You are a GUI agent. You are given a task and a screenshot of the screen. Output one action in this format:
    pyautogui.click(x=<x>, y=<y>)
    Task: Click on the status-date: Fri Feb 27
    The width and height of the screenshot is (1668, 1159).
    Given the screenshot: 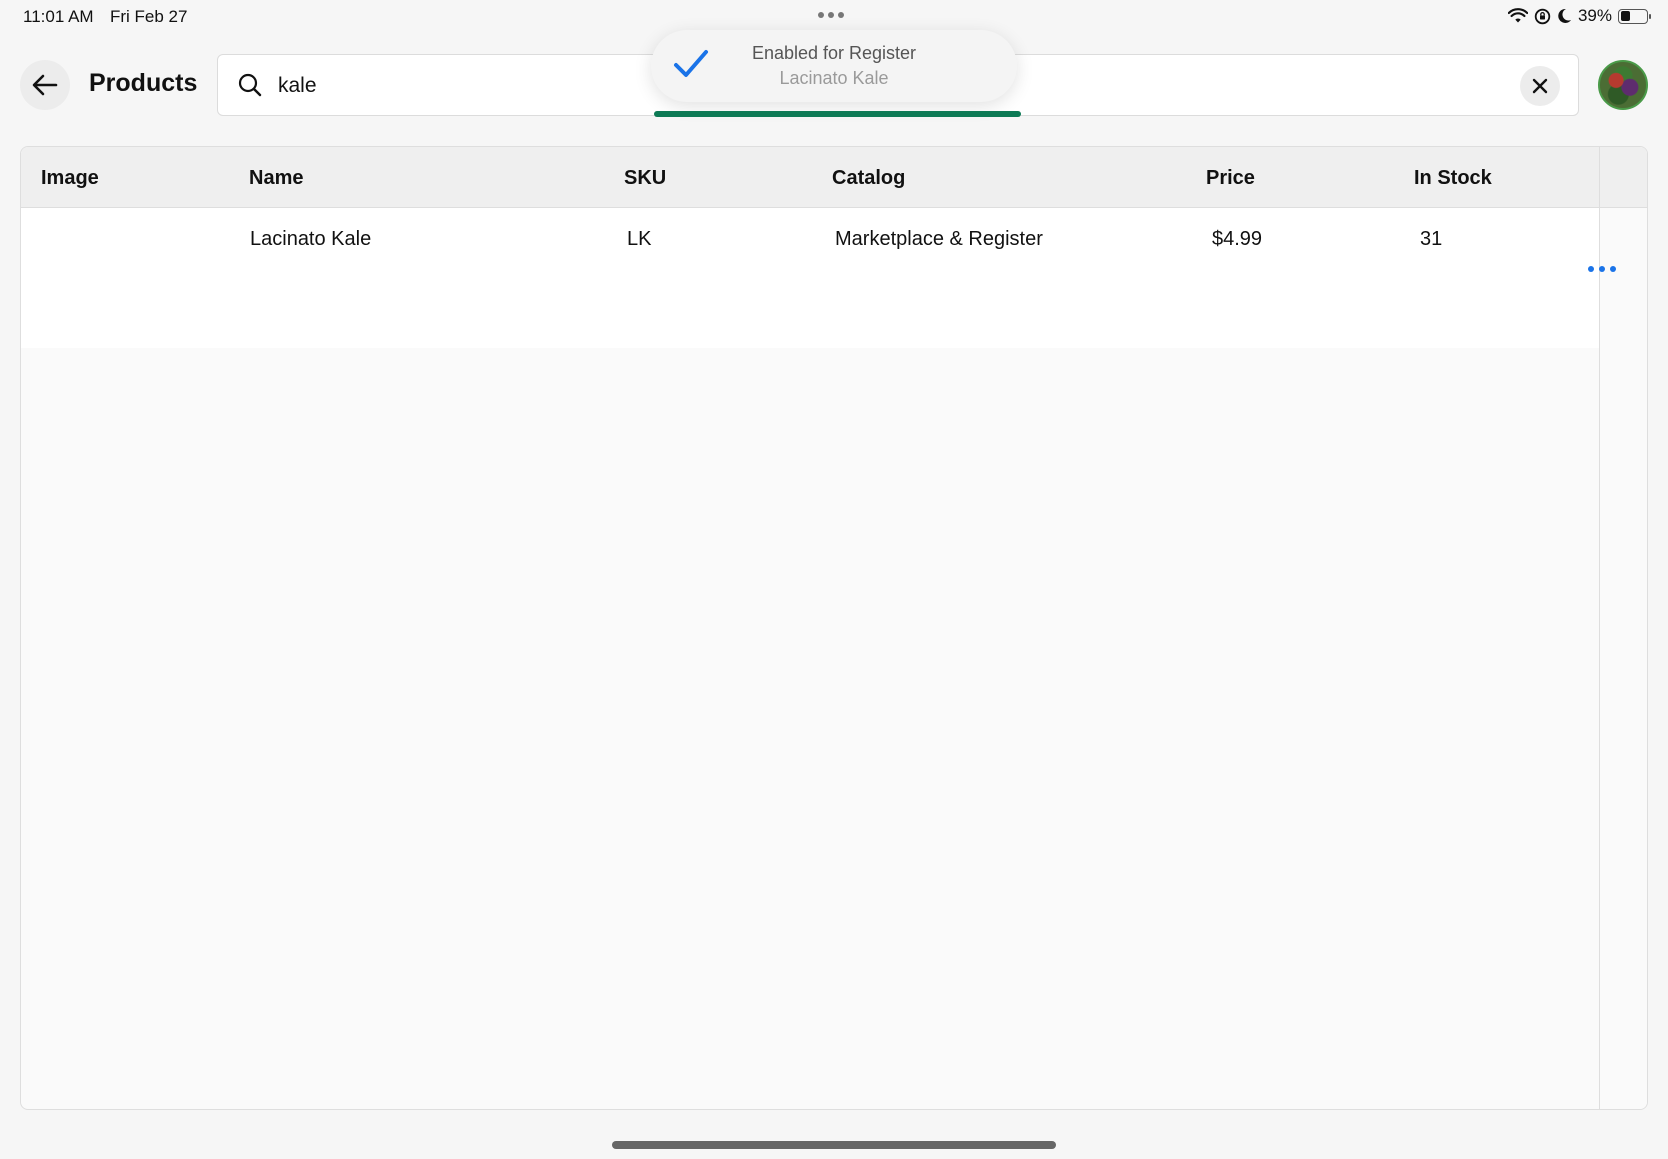 What is the action you would take?
    pyautogui.click(x=149, y=16)
    